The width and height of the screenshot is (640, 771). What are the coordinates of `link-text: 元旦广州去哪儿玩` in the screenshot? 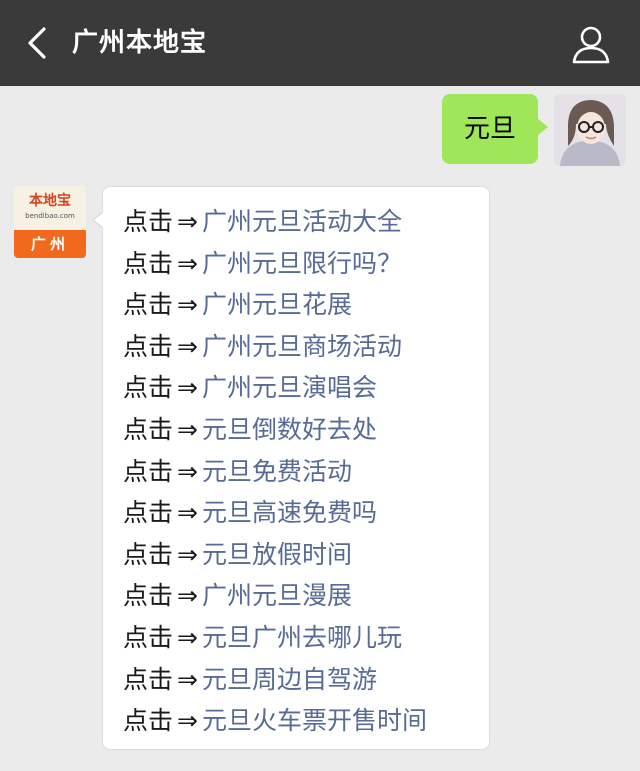 It's located at (302, 637).